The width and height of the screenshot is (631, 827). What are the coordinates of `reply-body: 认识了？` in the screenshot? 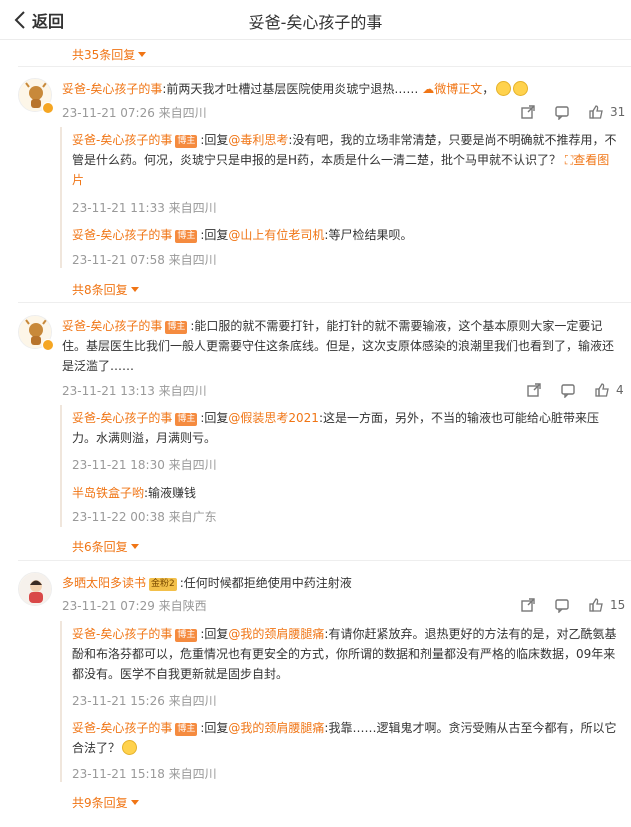 It's located at (537, 160).